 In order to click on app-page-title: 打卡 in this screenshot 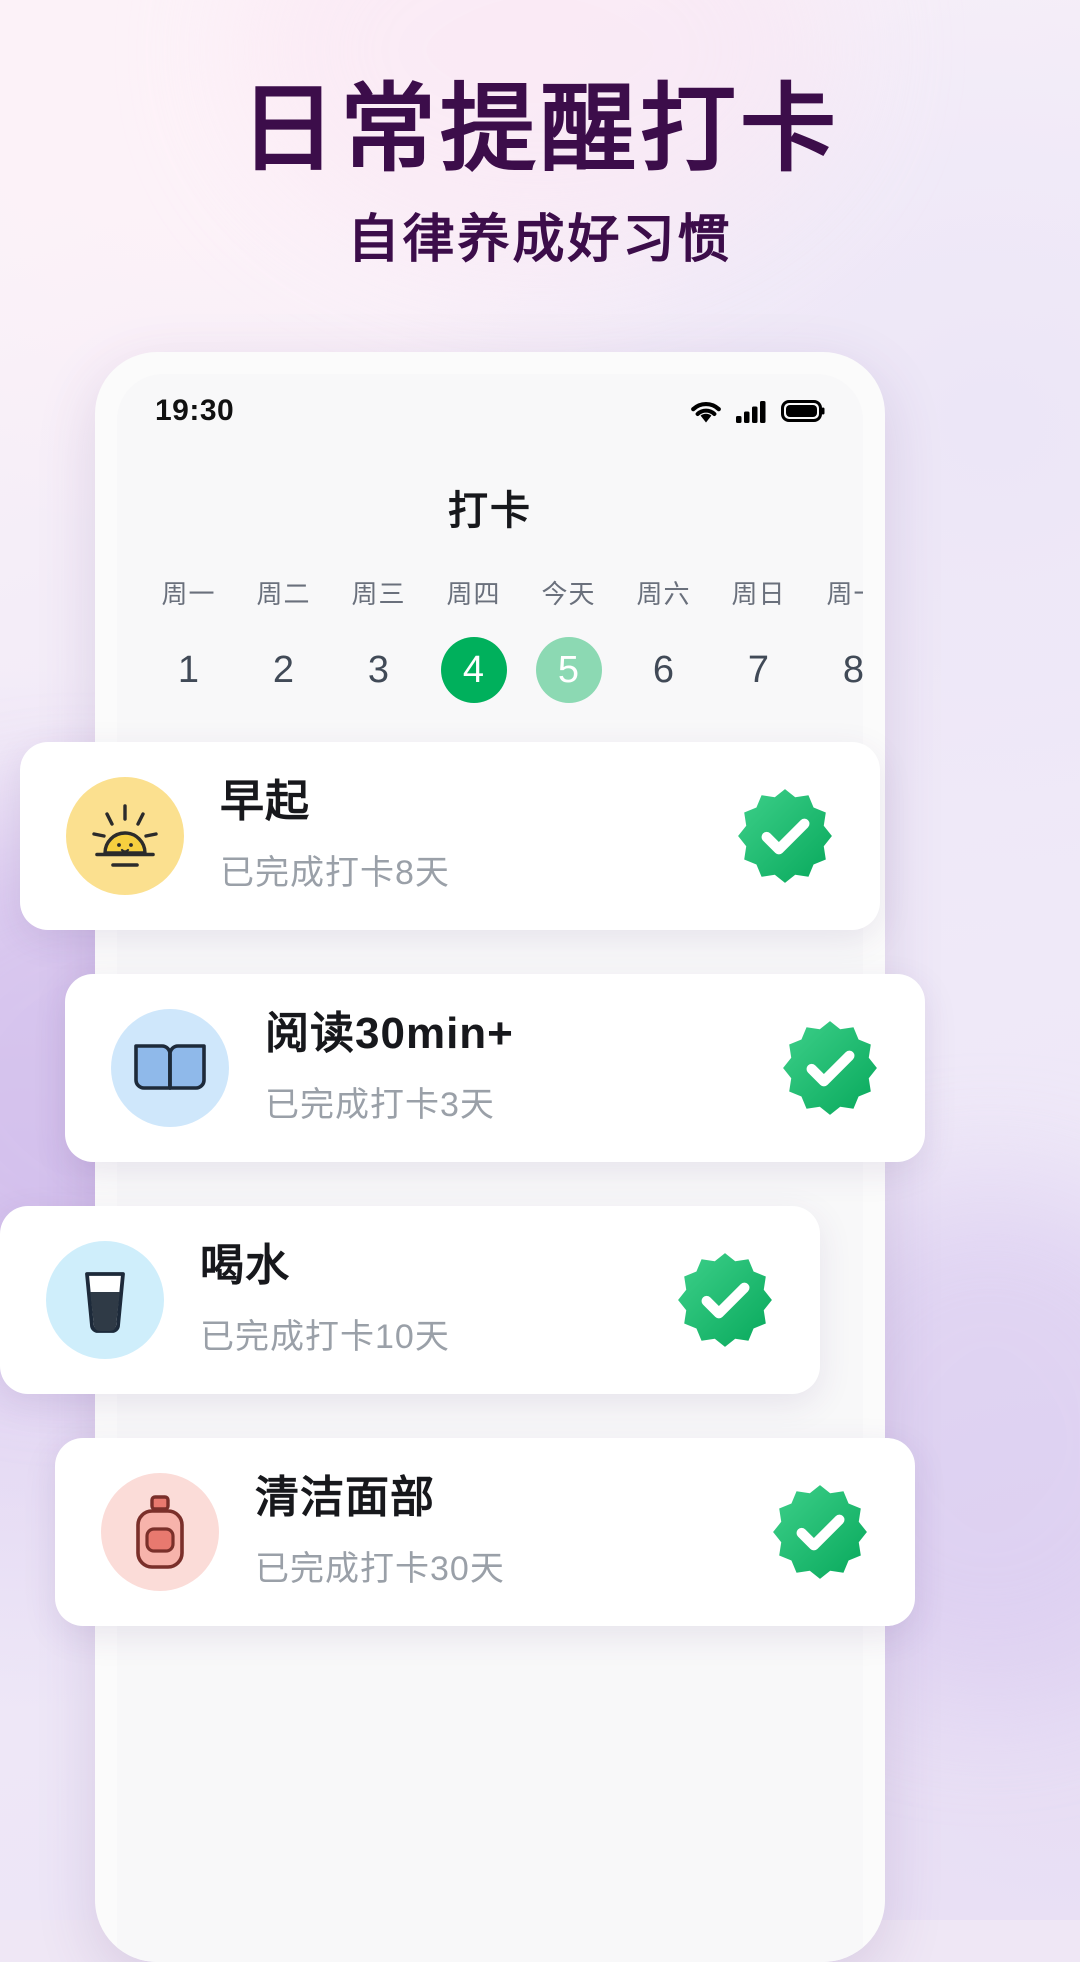, I will do `click(490, 511)`.